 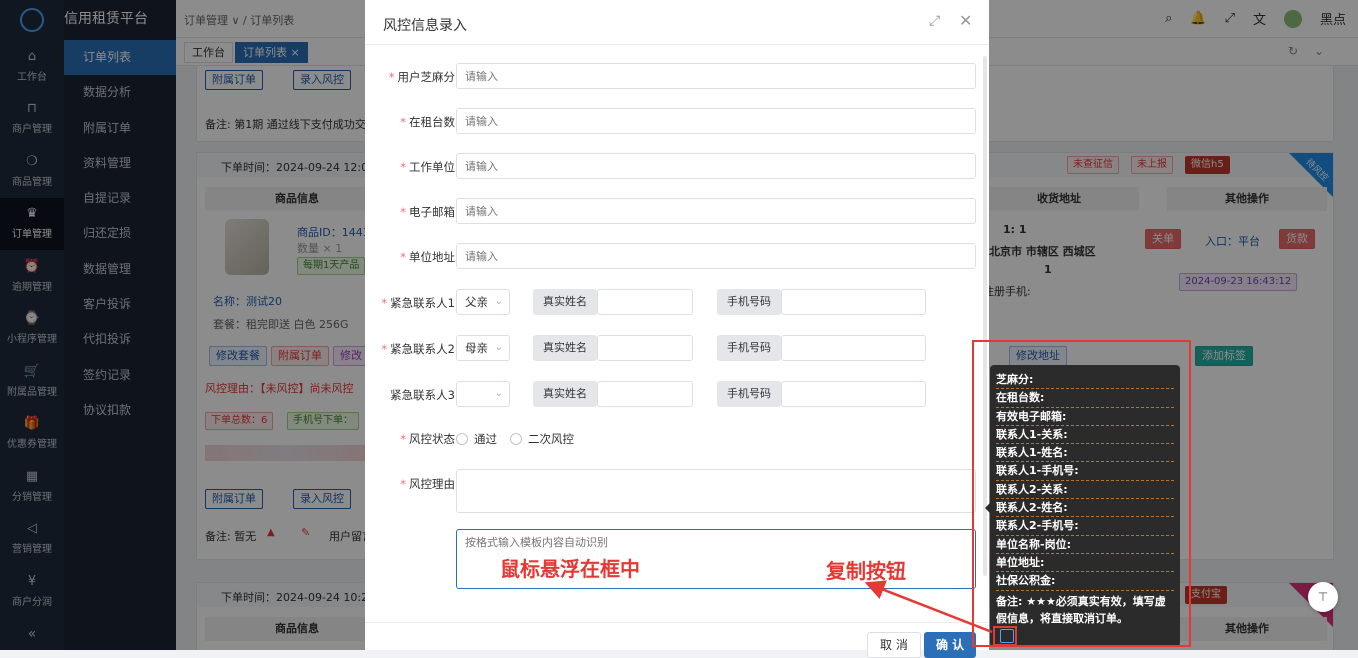 What do you see at coordinates (432, 122) in the screenshot?
I see `field-label-text: 在租台数` at bounding box center [432, 122].